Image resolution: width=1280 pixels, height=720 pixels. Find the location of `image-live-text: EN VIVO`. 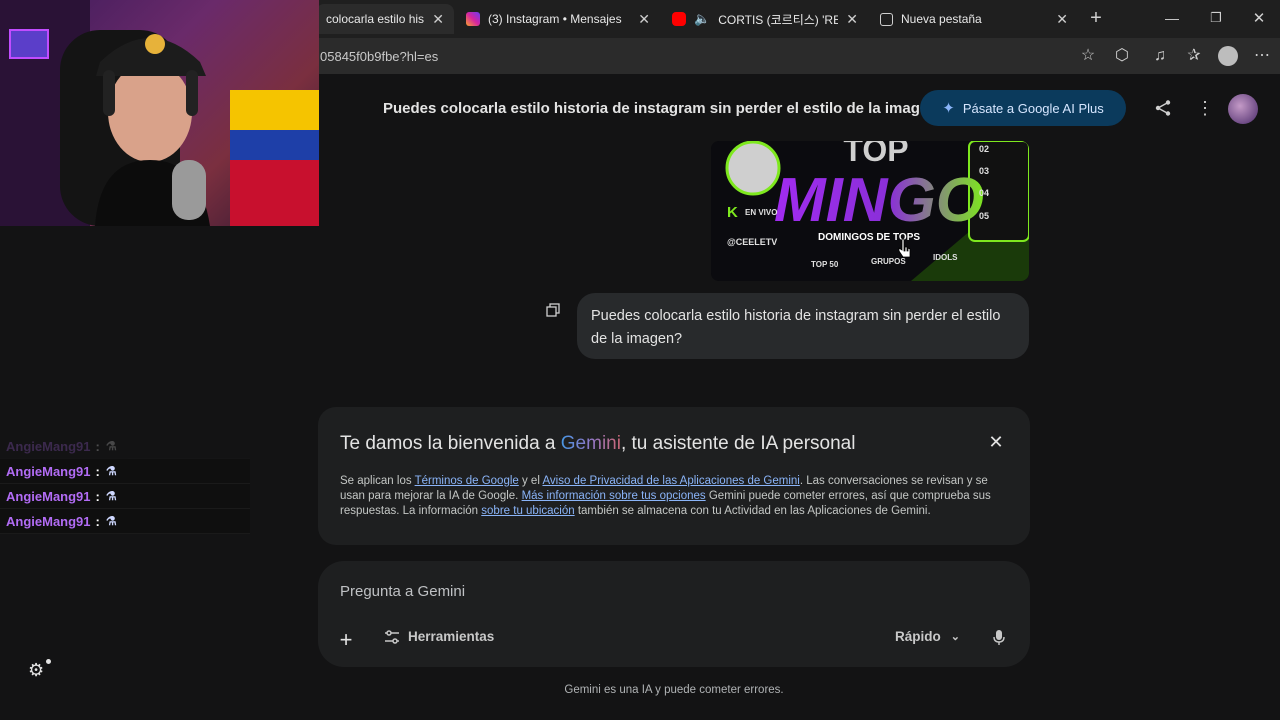

image-live-text: EN VIVO is located at coordinates (761, 212).